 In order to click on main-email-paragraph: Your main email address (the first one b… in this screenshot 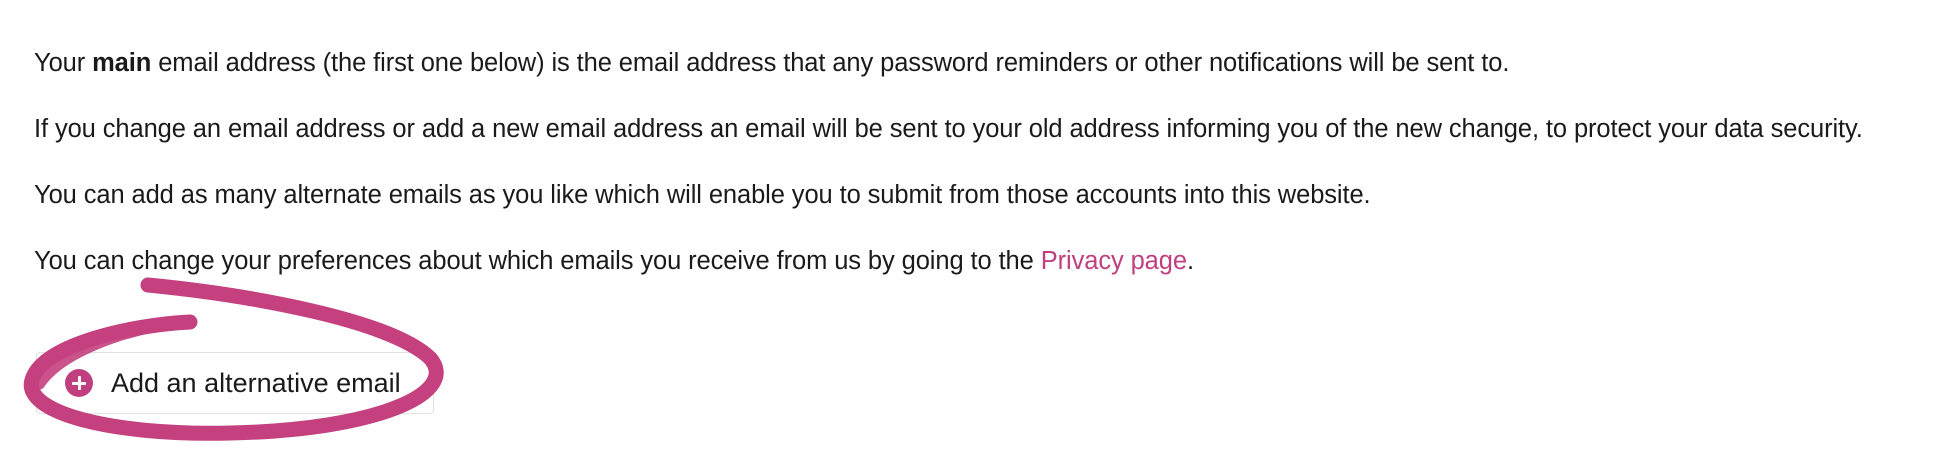, I will do `click(974, 63)`.